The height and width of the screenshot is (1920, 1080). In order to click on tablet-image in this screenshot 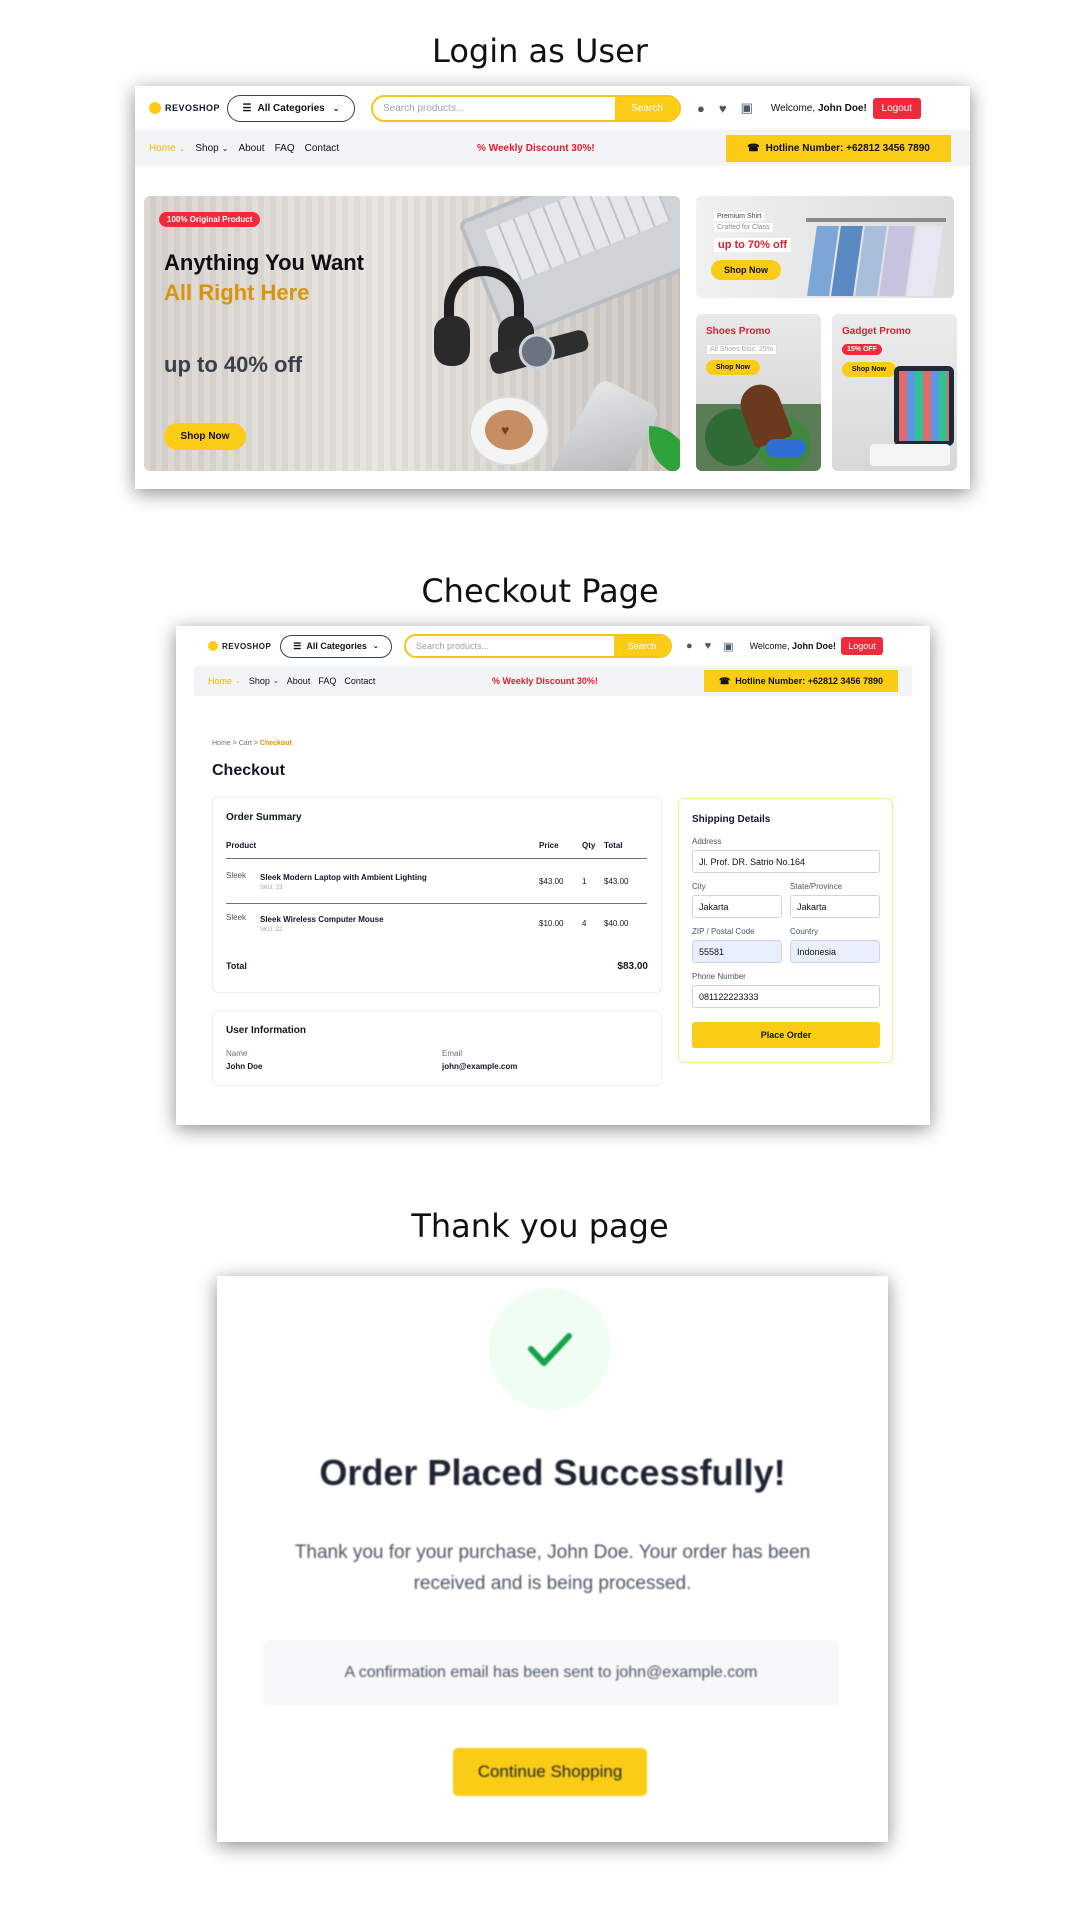, I will do `click(924, 406)`.